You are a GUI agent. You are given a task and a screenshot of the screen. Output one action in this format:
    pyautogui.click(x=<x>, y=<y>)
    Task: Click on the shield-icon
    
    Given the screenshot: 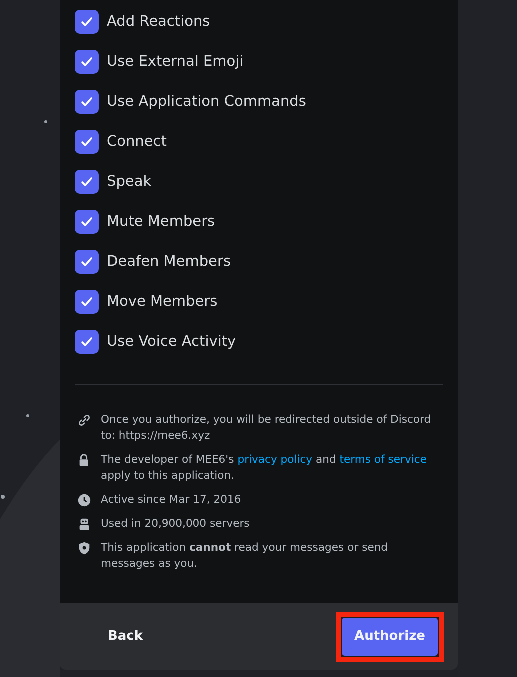 What is the action you would take?
    pyautogui.click(x=84, y=548)
    